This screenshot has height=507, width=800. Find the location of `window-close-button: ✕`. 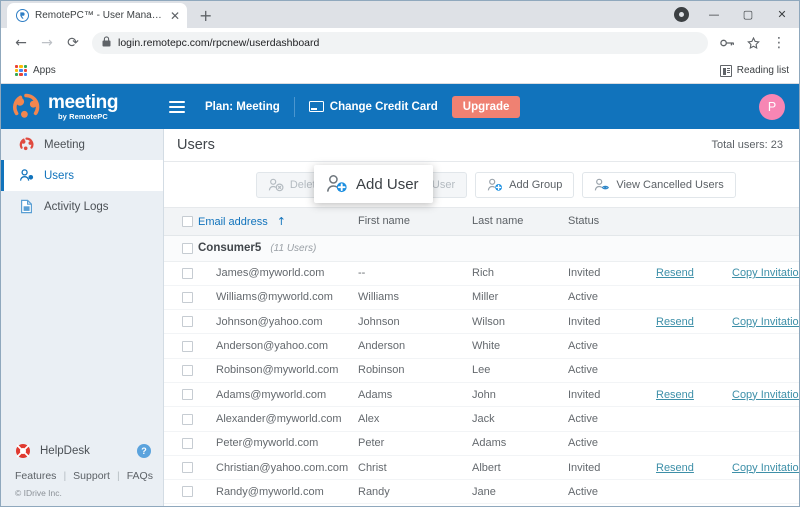

window-close-button: ✕ is located at coordinates (782, 14).